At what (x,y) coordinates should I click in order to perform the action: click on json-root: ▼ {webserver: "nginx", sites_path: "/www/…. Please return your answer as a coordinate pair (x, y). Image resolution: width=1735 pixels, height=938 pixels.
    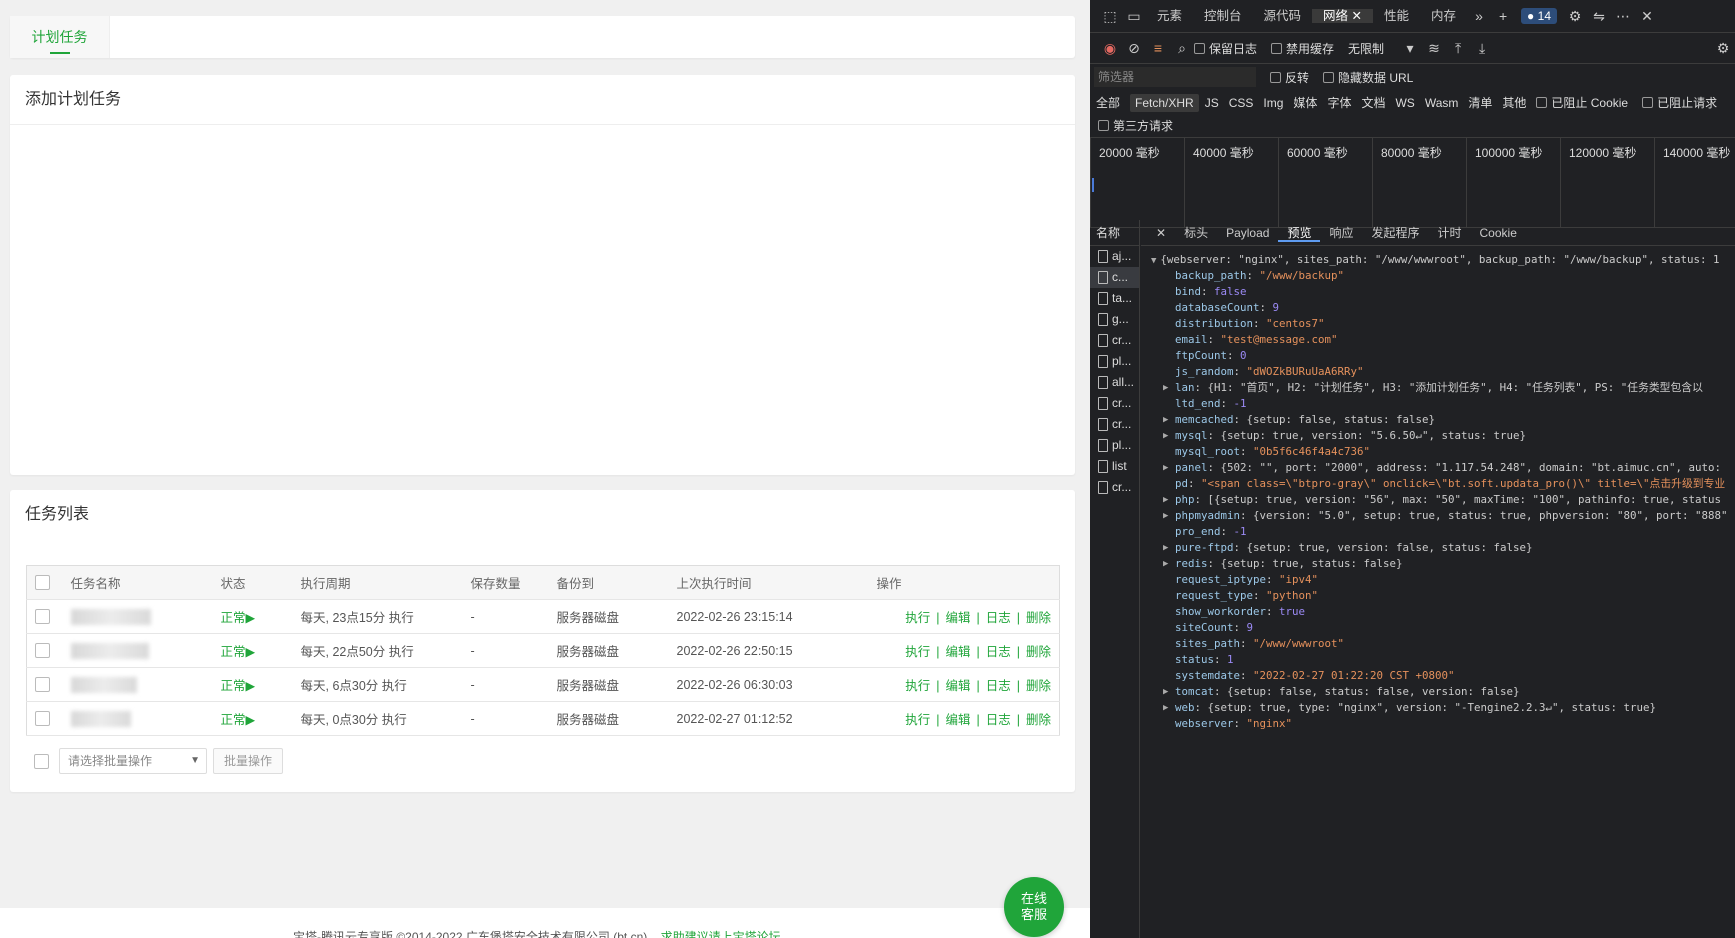
    Looking at the image, I should click on (1443, 260).